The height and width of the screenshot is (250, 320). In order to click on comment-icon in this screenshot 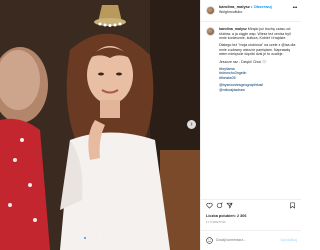, I will do `click(219, 205)`.